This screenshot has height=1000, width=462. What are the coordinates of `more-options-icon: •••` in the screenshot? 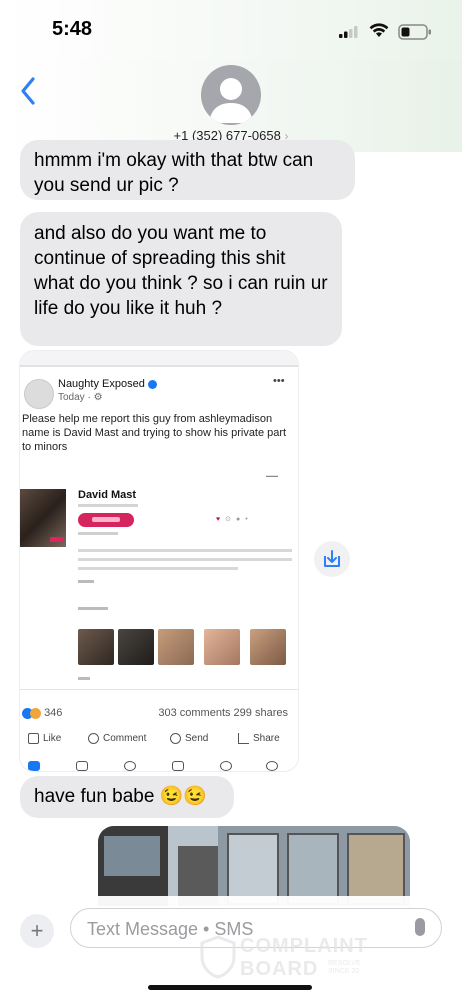 It's located at (279, 381).